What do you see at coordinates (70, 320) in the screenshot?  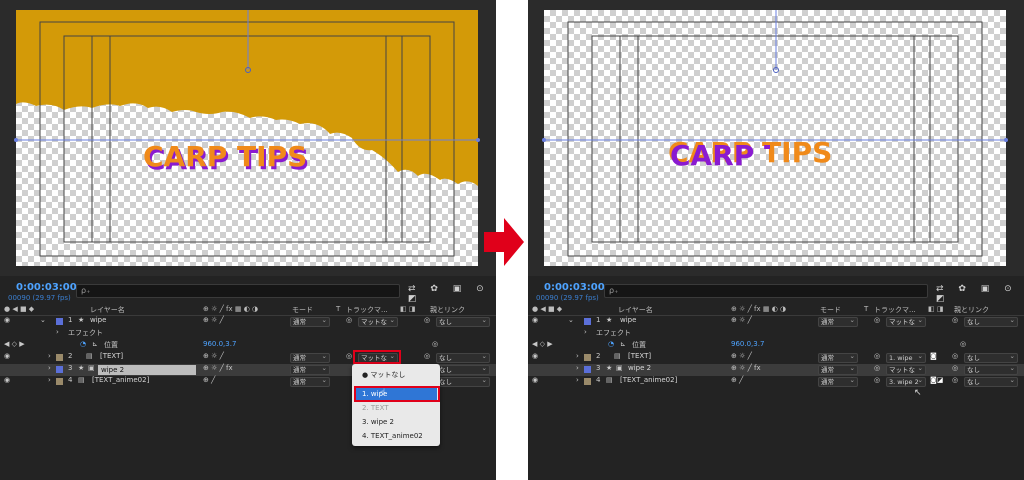 I see `layer-number: 1` at bounding box center [70, 320].